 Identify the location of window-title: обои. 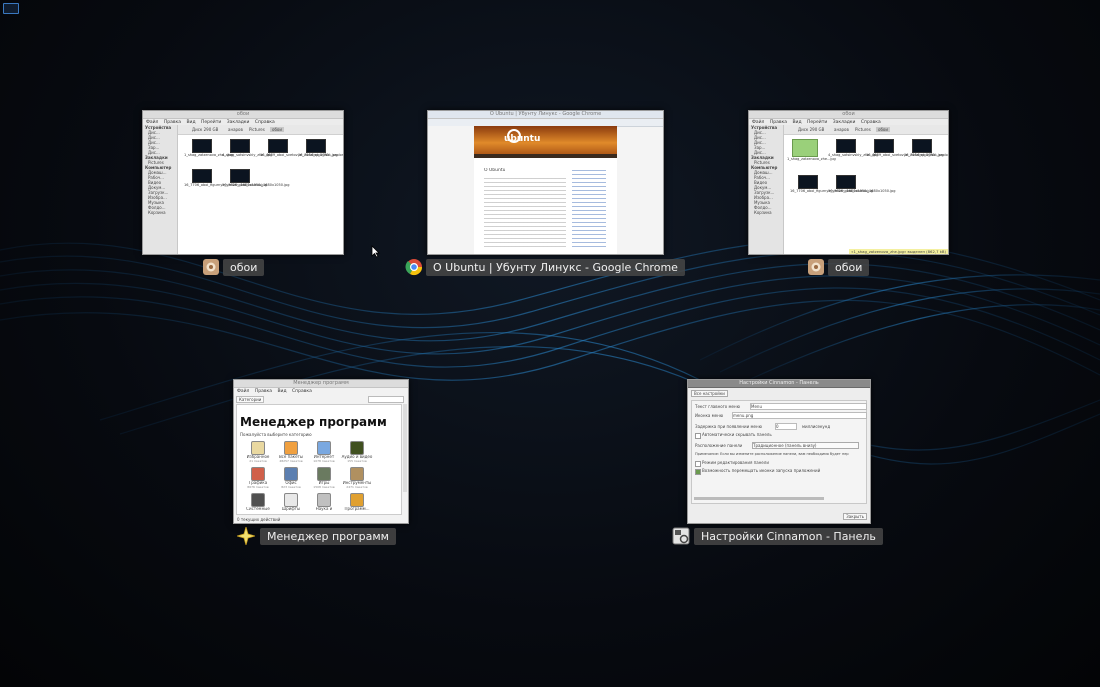
(848, 115).